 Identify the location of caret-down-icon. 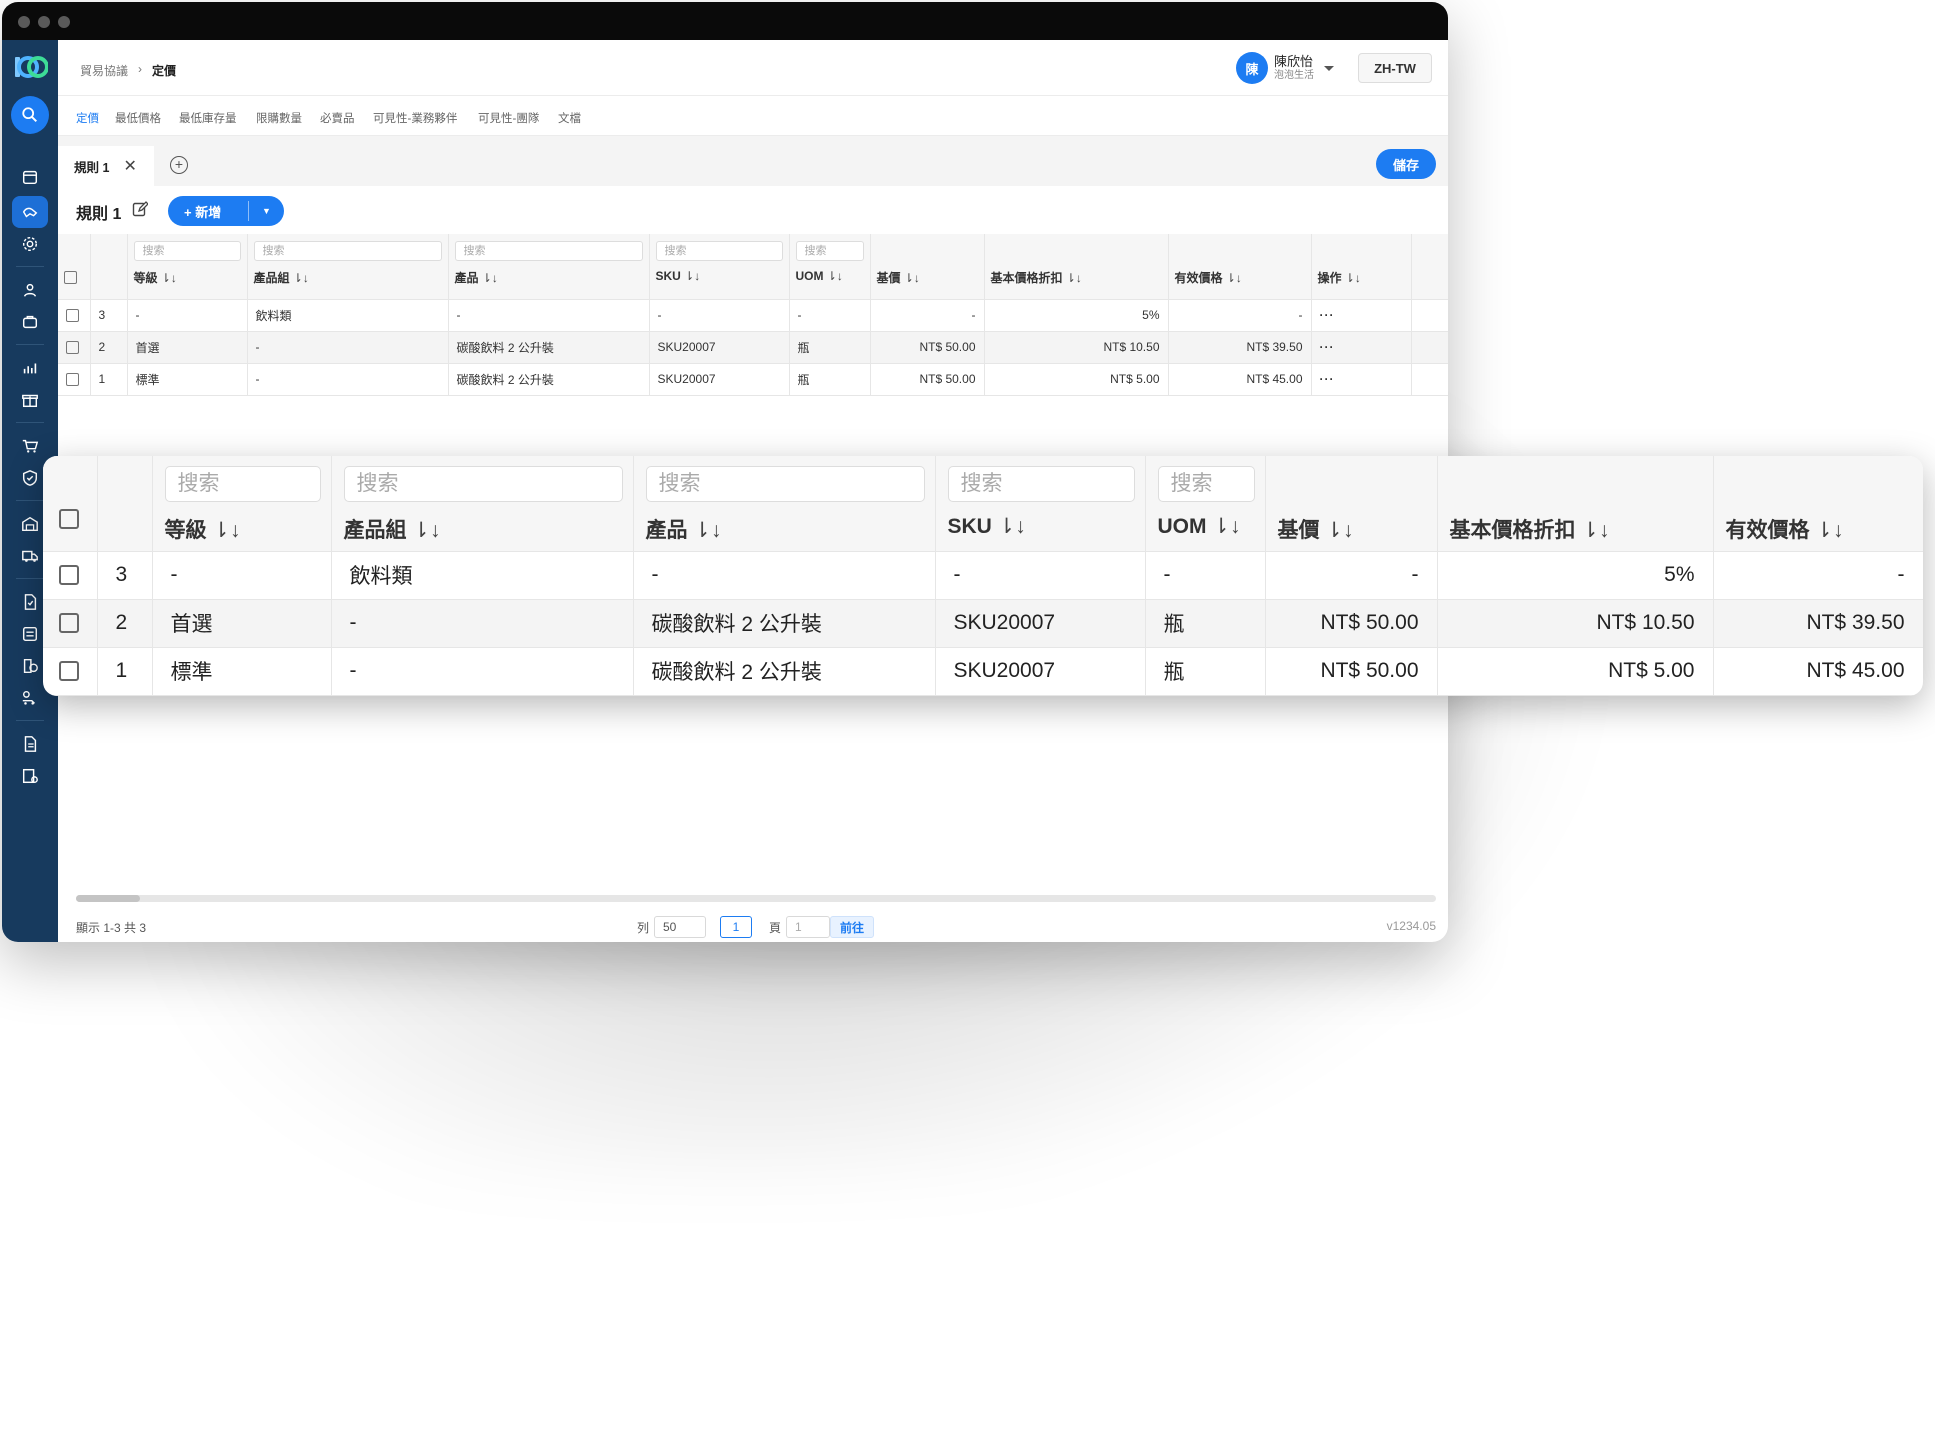
(1329, 68).